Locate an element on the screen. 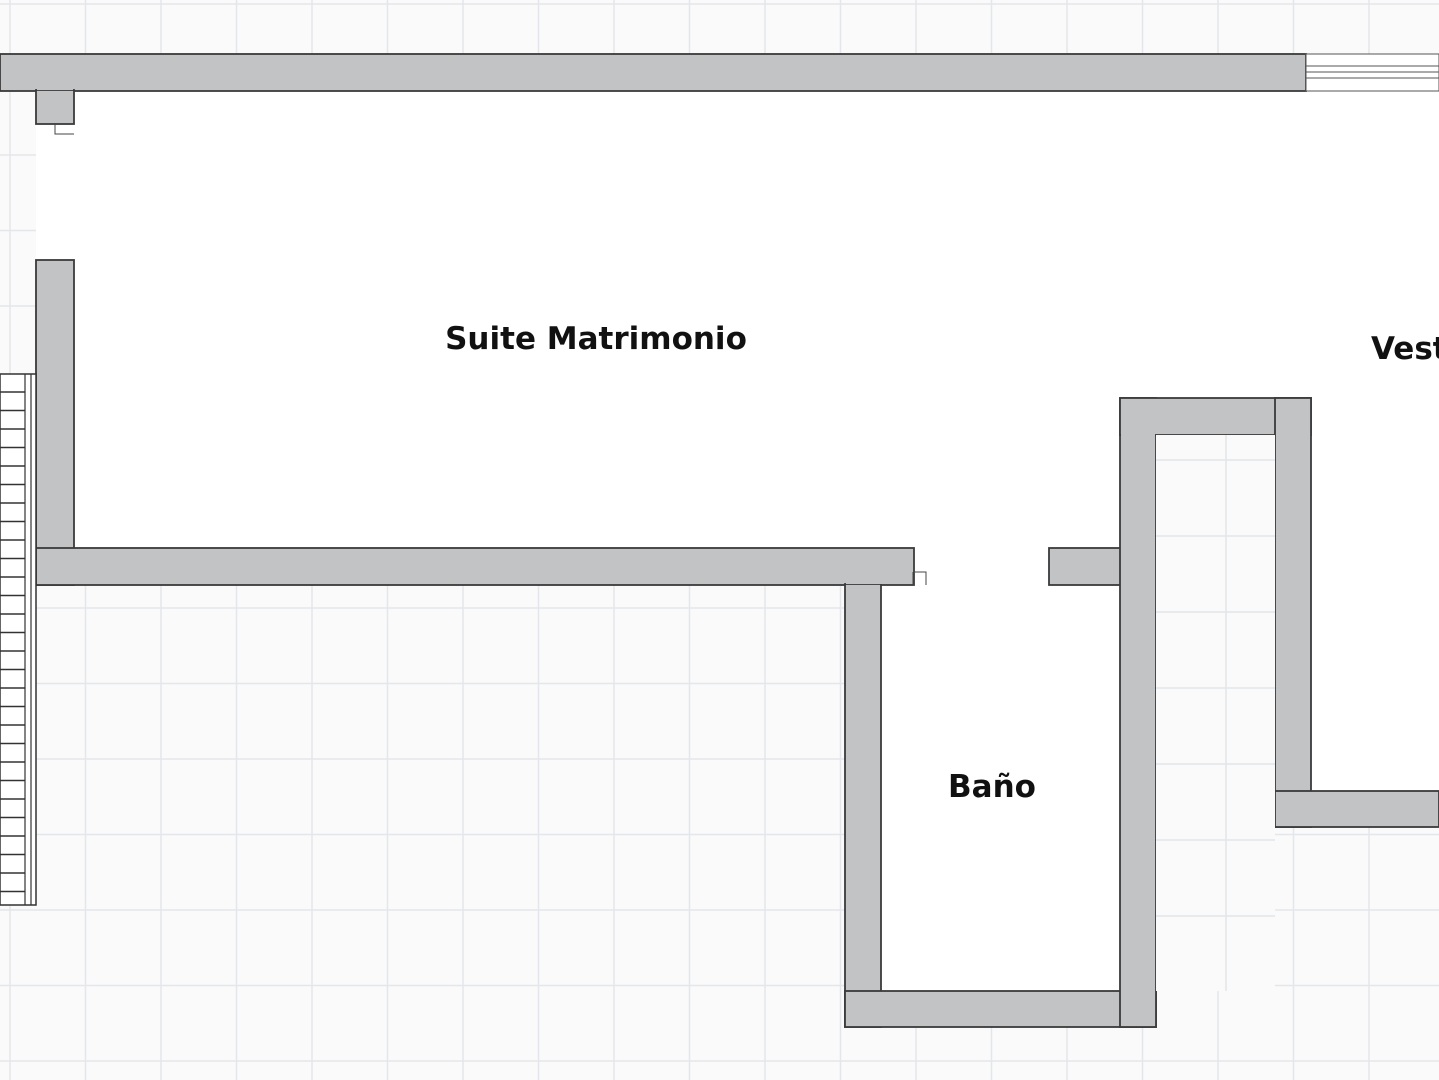 This screenshot has width=1439, height=1080. wall-suite-bottom is located at coordinates (475, 566).